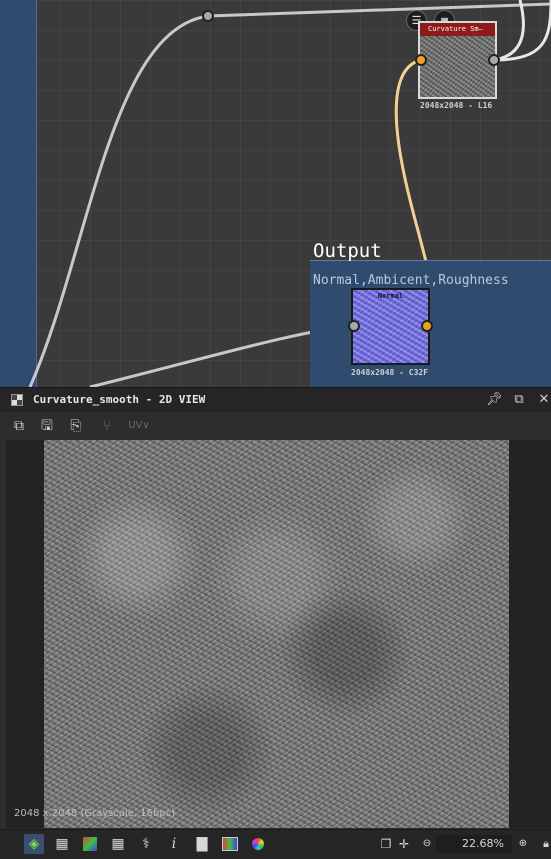 The image size is (551, 859). Describe the element at coordinates (118, 844) in the screenshot. I see `grid-icon: ▦` at that location.